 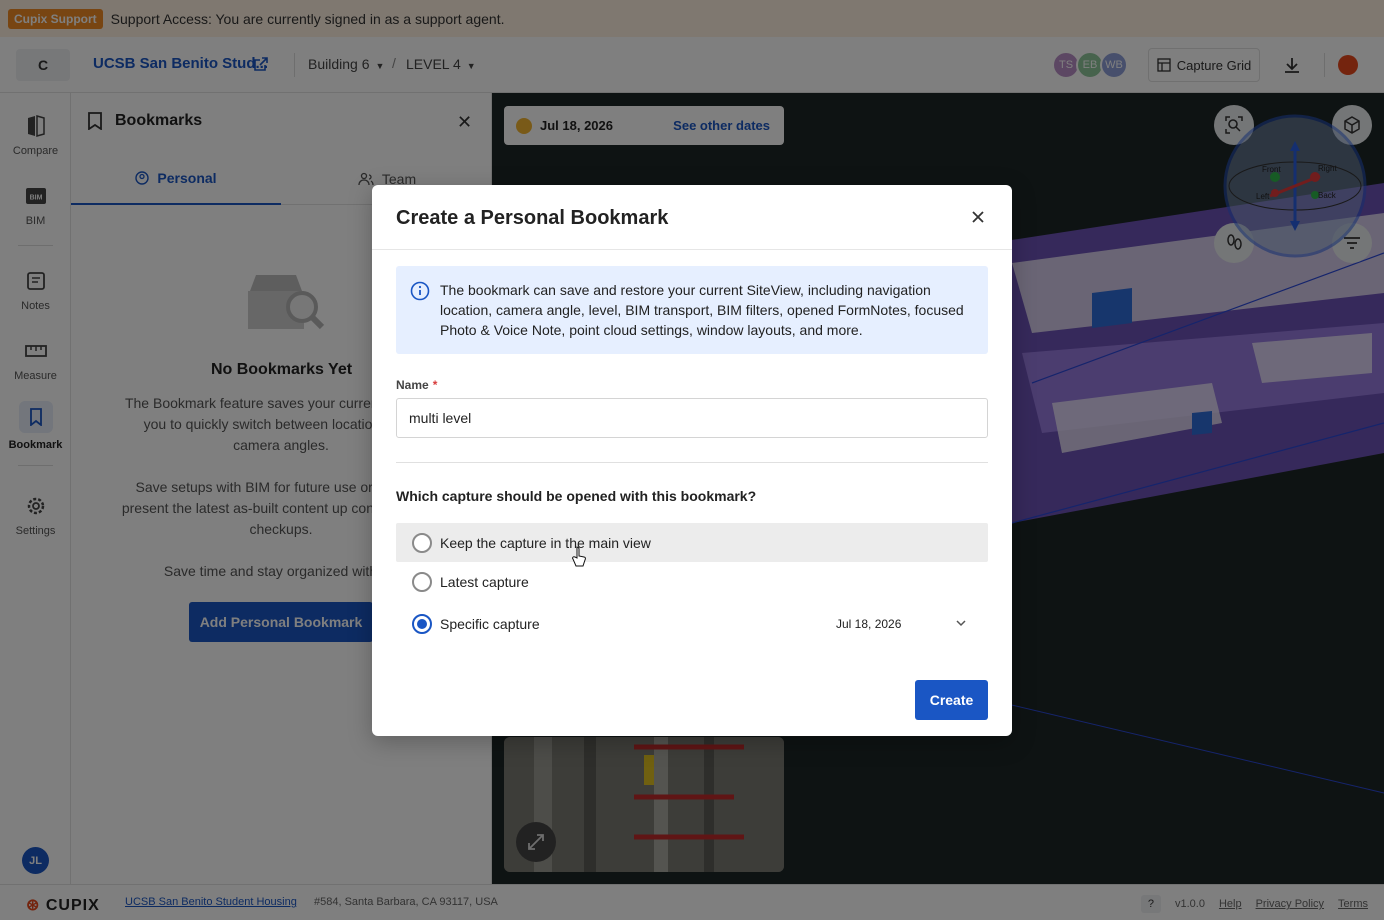 What do you see at coordinates (420, 291) in the screenshot?
I see `info-icon` at bounding box center [420, 291].